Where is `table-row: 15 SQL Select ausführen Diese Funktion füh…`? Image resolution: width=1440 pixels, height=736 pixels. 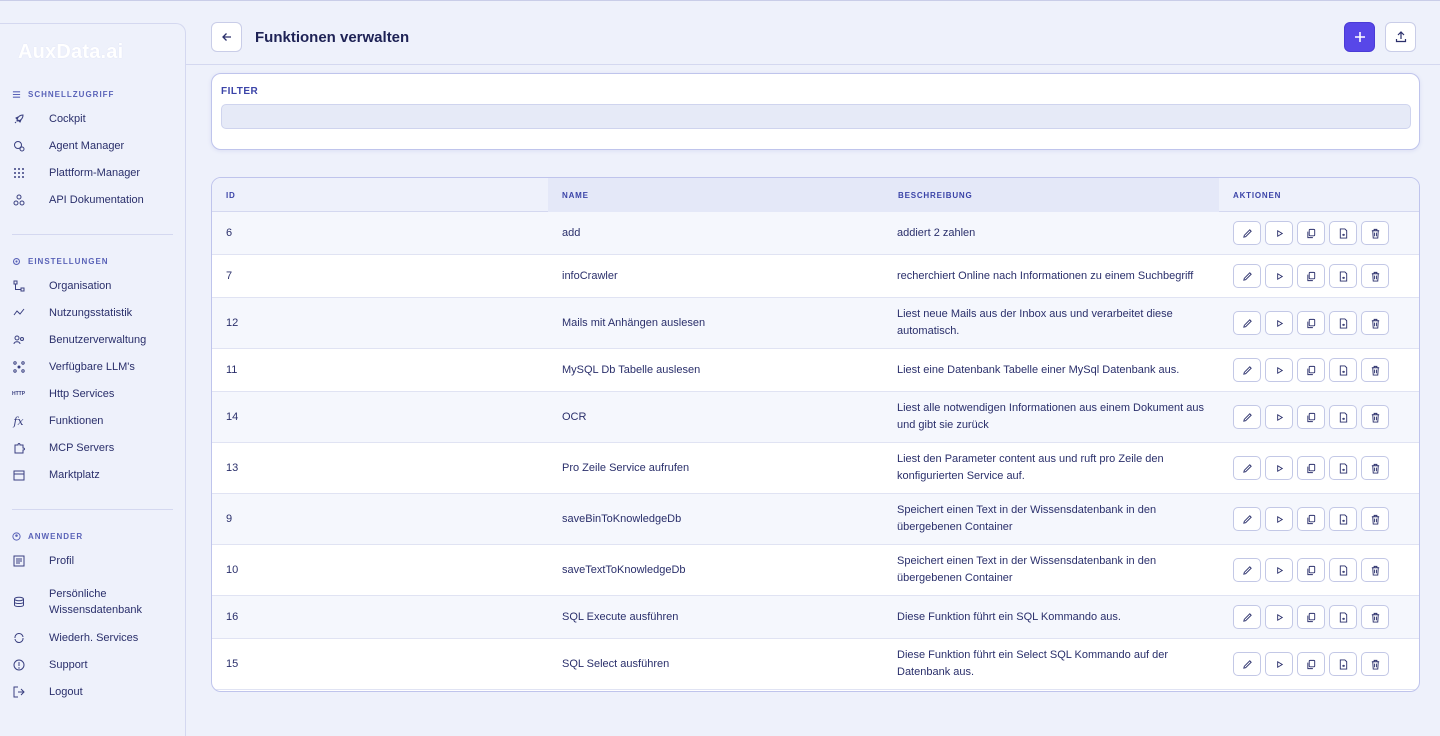
table-row: 15 SQL Select ausführen Diese Funktion füh… is located at coordinates (815, 664).